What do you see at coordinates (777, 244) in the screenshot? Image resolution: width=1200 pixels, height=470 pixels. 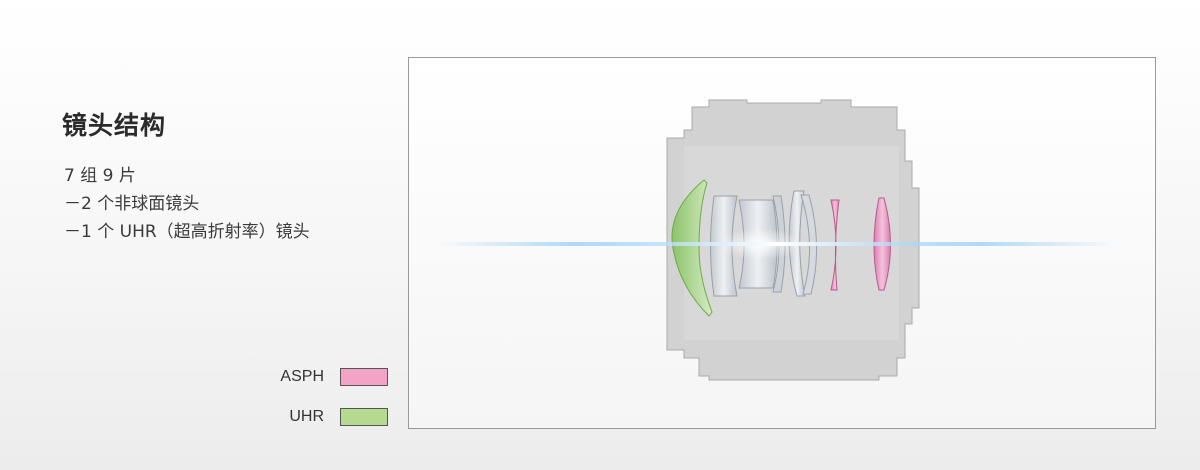 I see `optical-axis-light-beam` at bounding box center [777, 244].